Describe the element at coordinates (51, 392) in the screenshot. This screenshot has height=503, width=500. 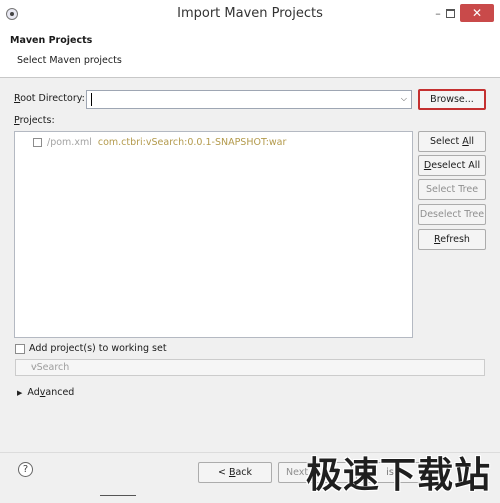
I see `advanced-label: Advanced` at that location.